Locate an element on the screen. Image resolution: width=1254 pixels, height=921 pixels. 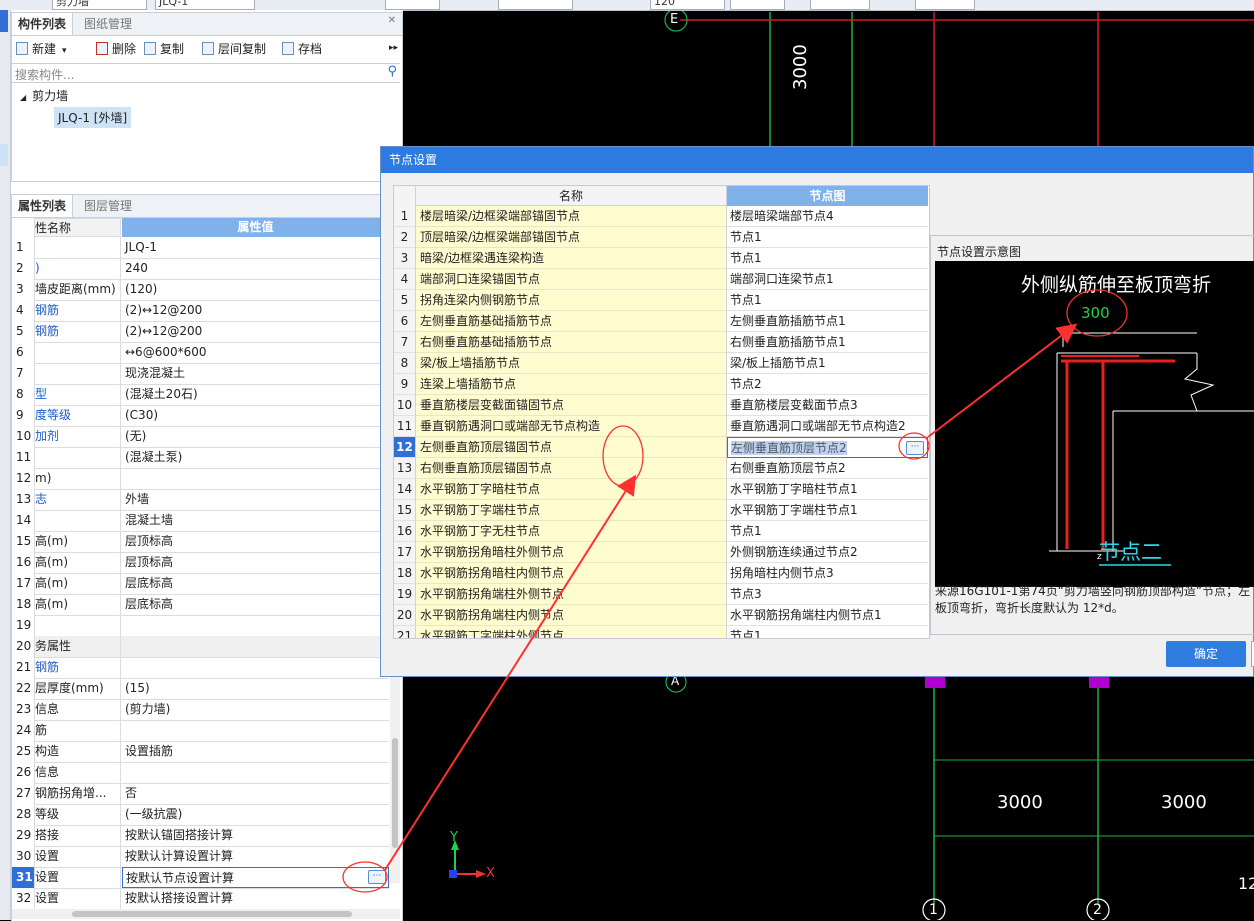
node-row: 2 顶层暗梁/边框梁端部锚固节点 节点1 is located at coordinates (661, 237).